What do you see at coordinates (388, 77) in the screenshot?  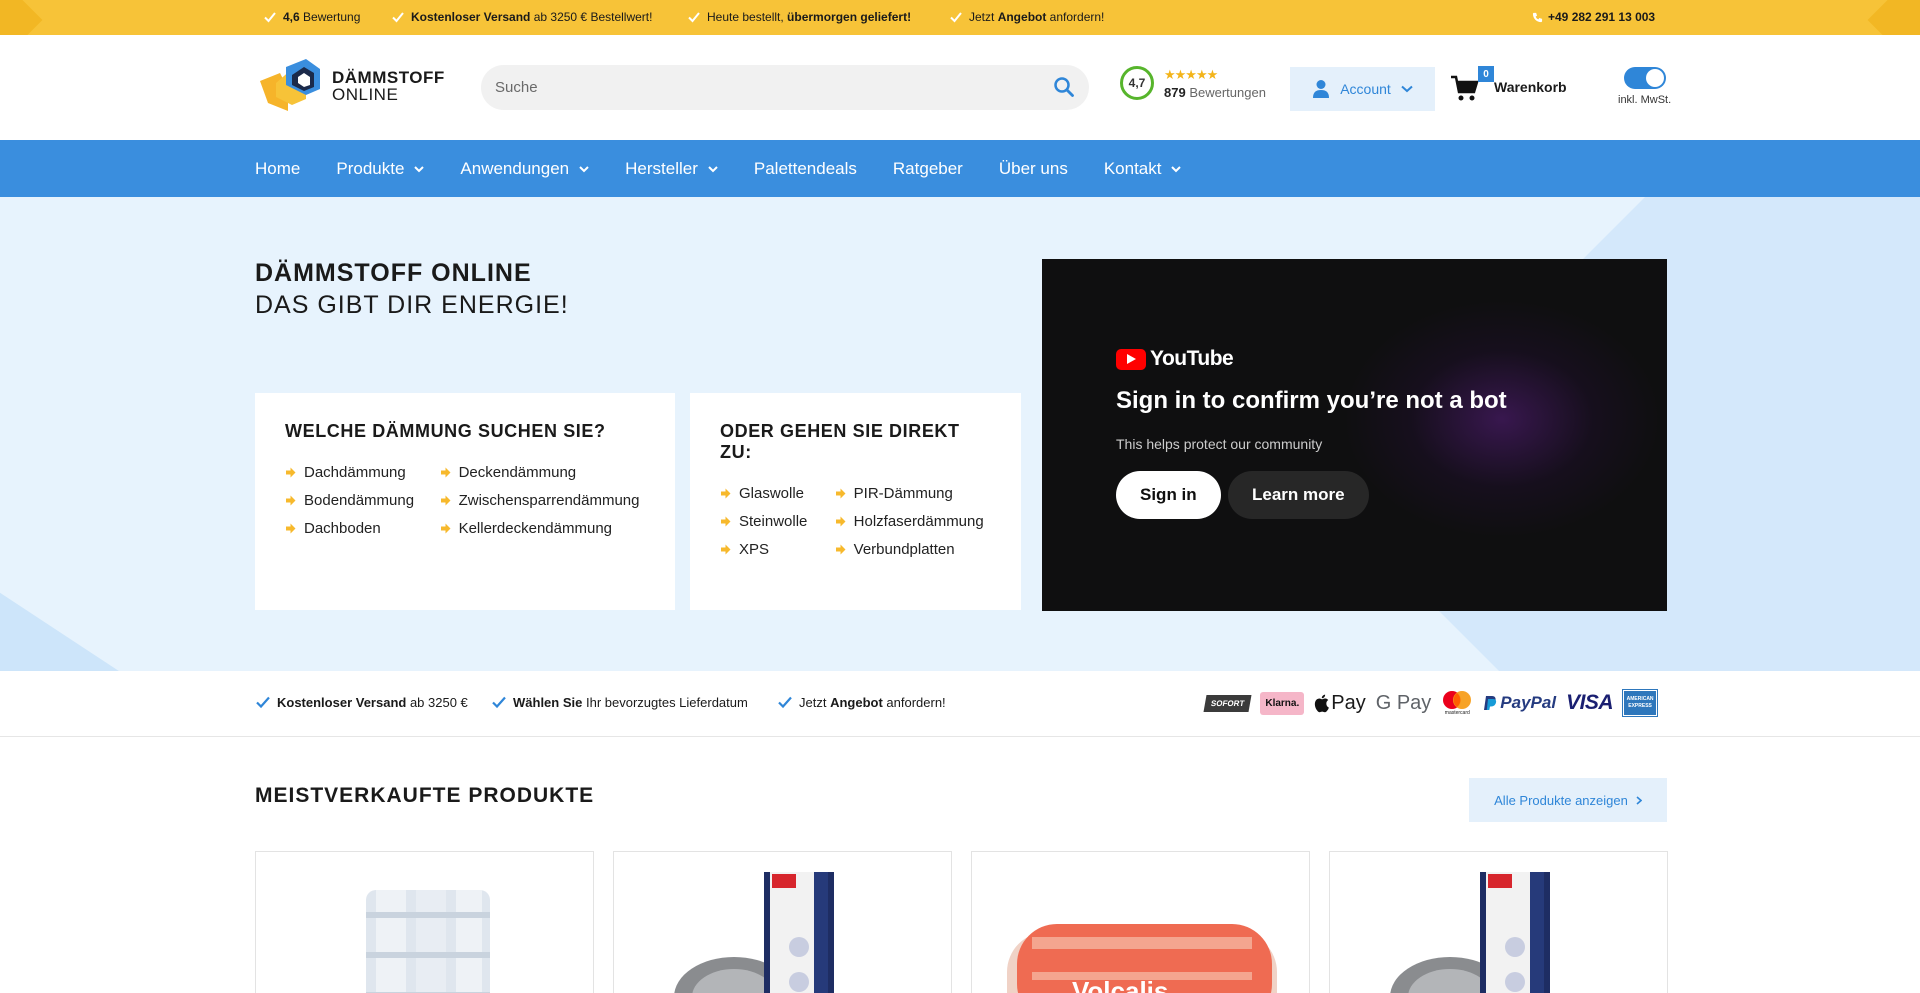 I see `logo-line1: DÄMMSTOFF` at bounding box center [388, 77].